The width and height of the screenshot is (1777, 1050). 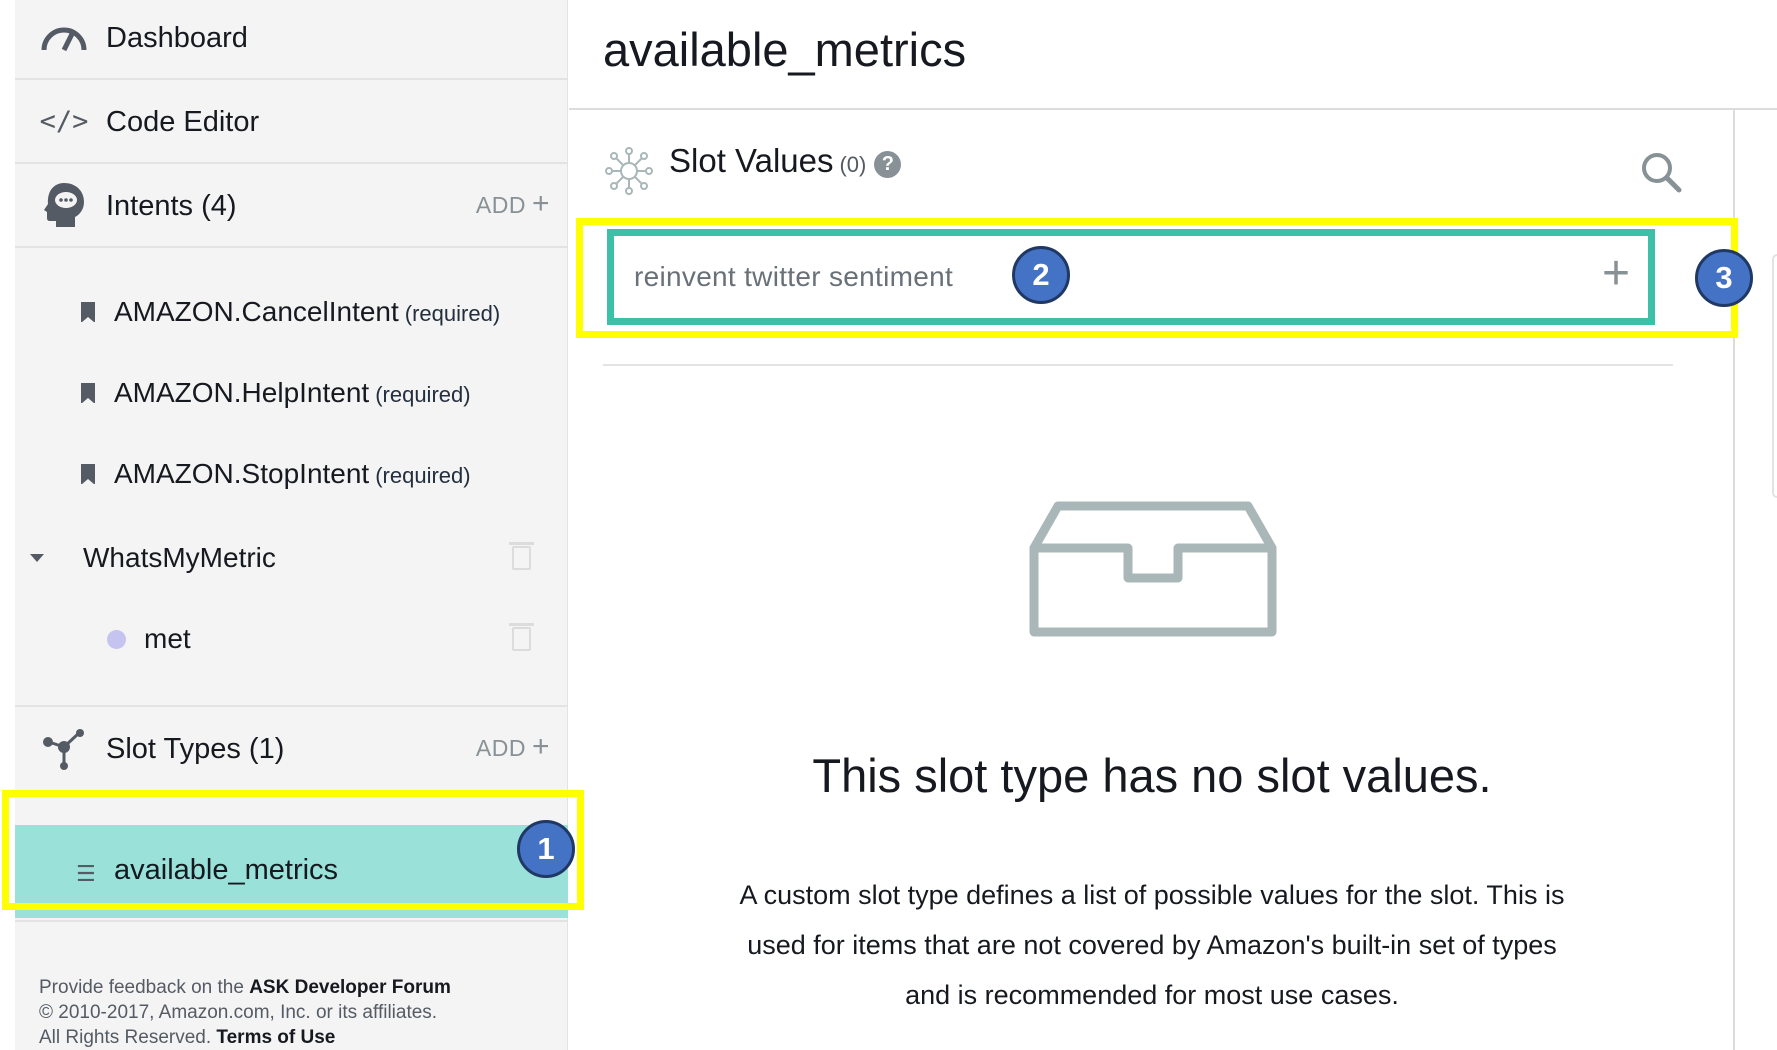 I want to click on sidebar-item-label: Intents (4), so click(x=171, y=206).